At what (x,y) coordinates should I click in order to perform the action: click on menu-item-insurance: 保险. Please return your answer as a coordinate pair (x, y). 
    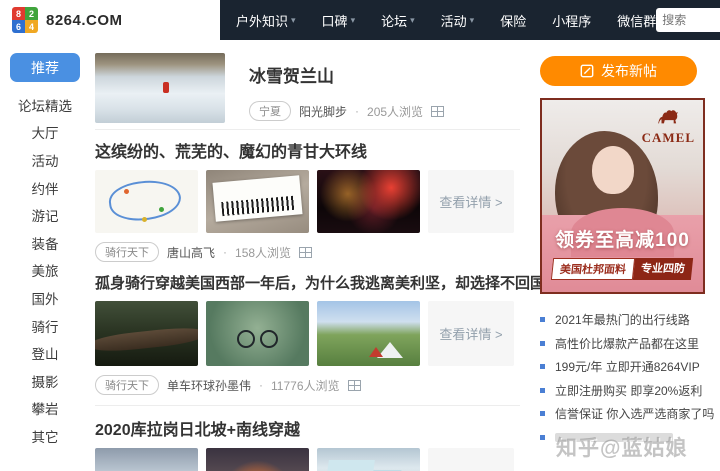
    Looking at the image, I should click on (513, 20).